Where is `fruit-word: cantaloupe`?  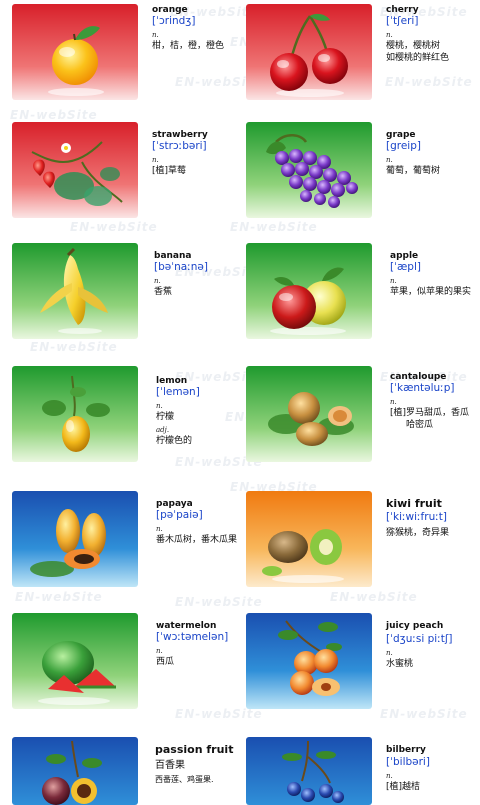 fruit-word: cantaloupe is located at coordinates (418, 377).